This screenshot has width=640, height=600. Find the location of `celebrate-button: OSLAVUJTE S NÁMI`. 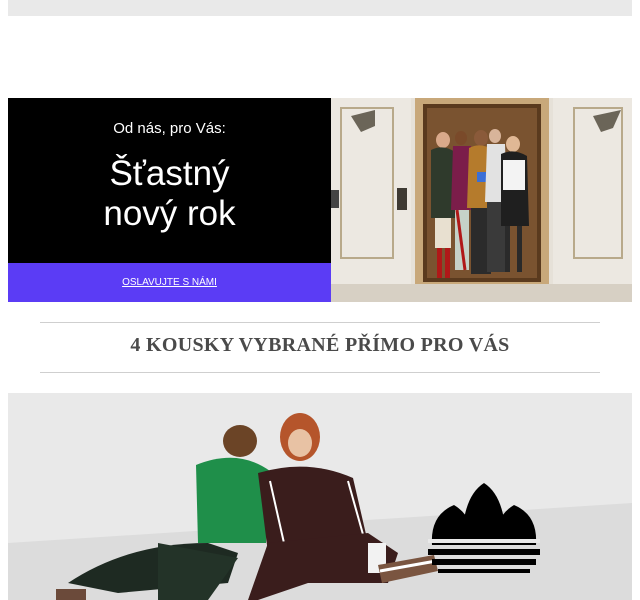

celebrate-button: OSLAVUJTE S NÁMI is located at coordinates (169, 282).